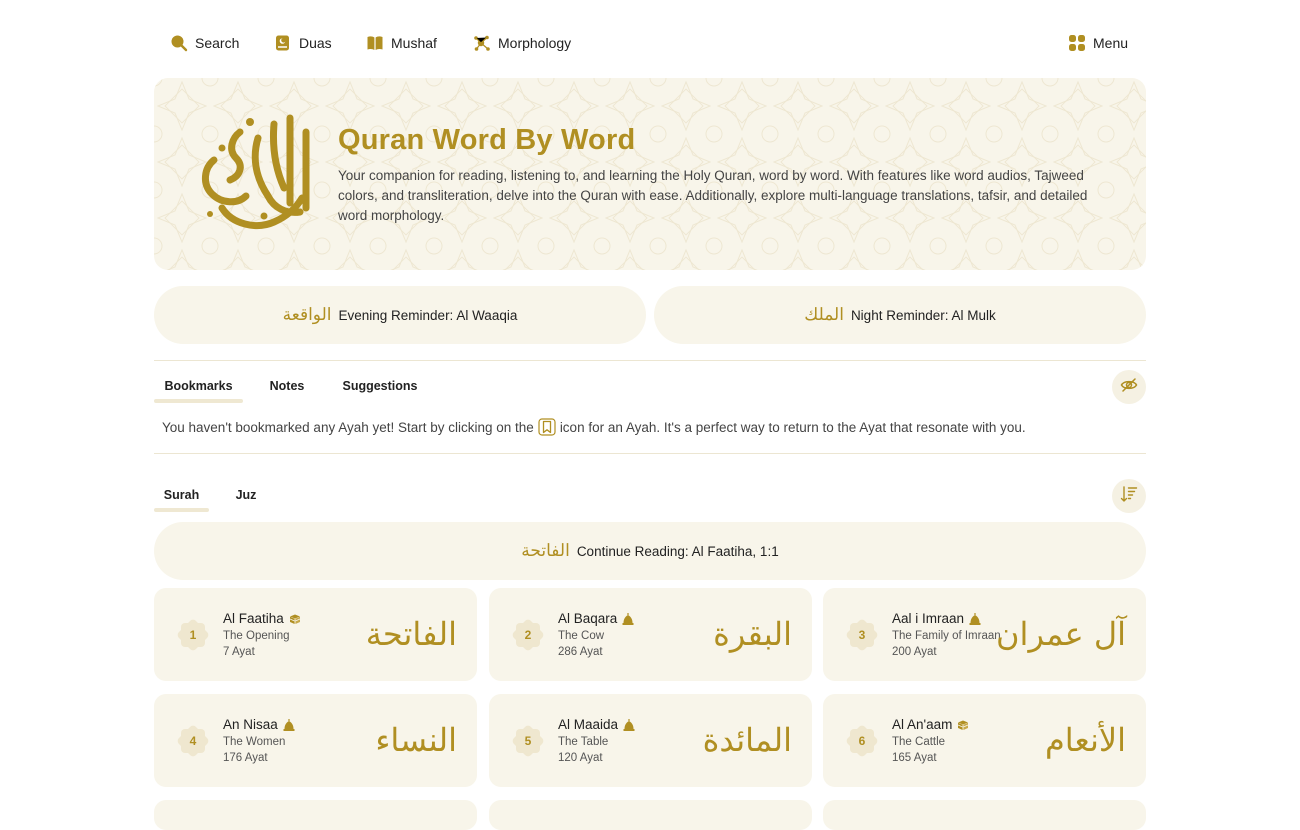 The height and width of the screenshot is (830, 1300). Describe the element at coordinates (193, 635) in the screenshot. I see `surah-number: 1` at that location.